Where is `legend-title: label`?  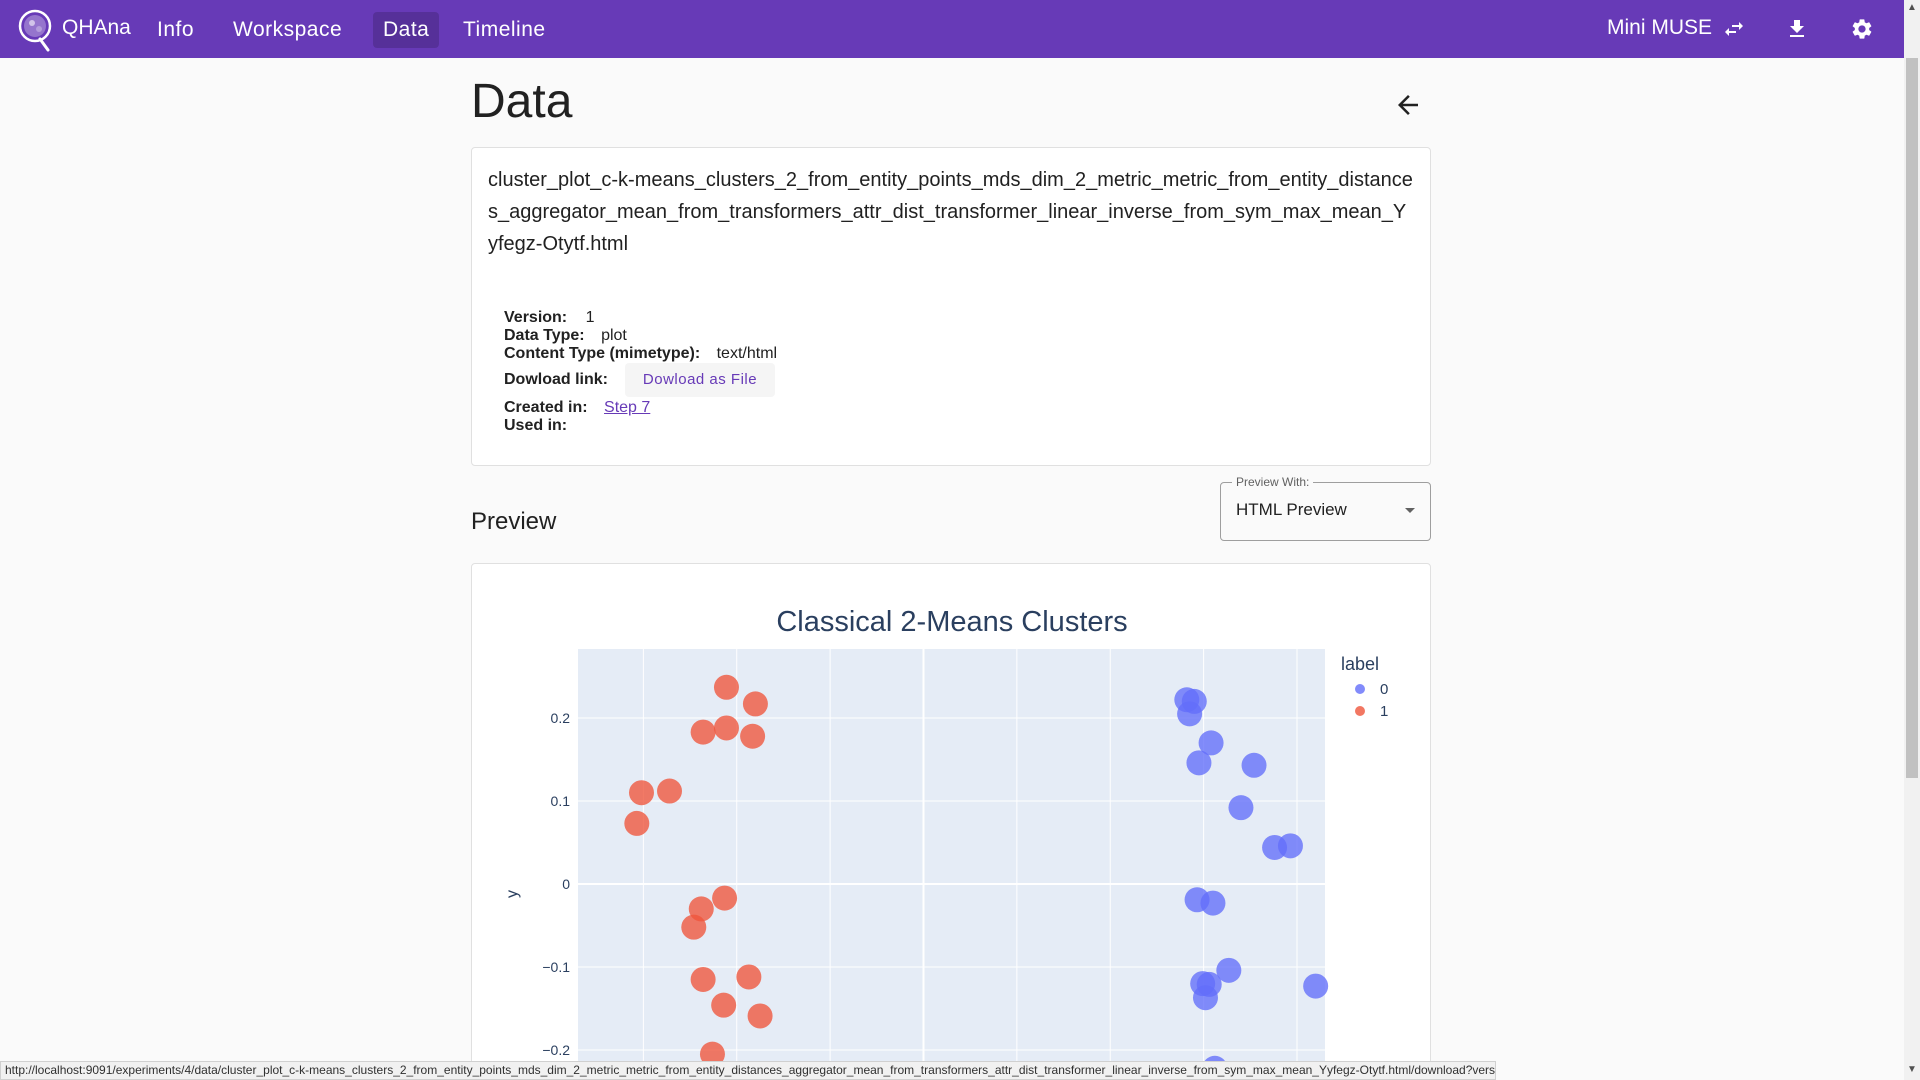 legend-title: label is located at coordinates (1360, 664).